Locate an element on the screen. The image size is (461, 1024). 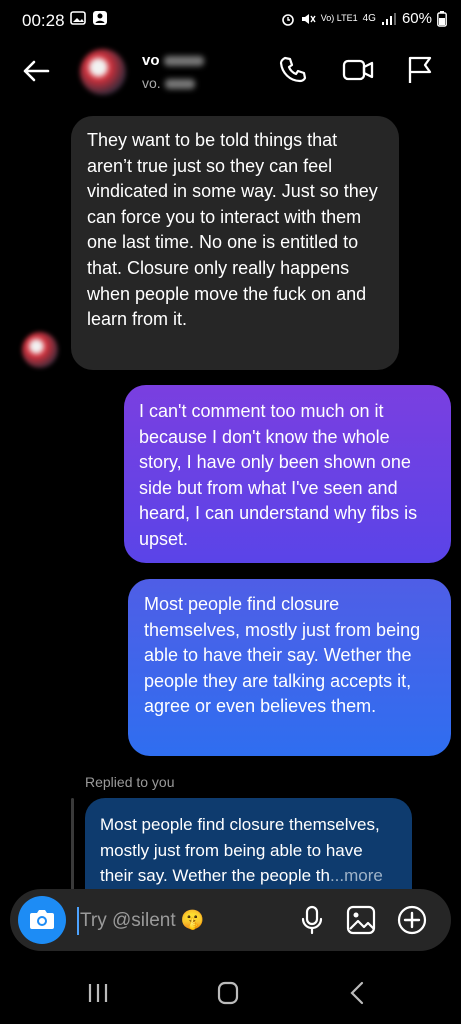
blurred-username is located at coordinates (179, 84).